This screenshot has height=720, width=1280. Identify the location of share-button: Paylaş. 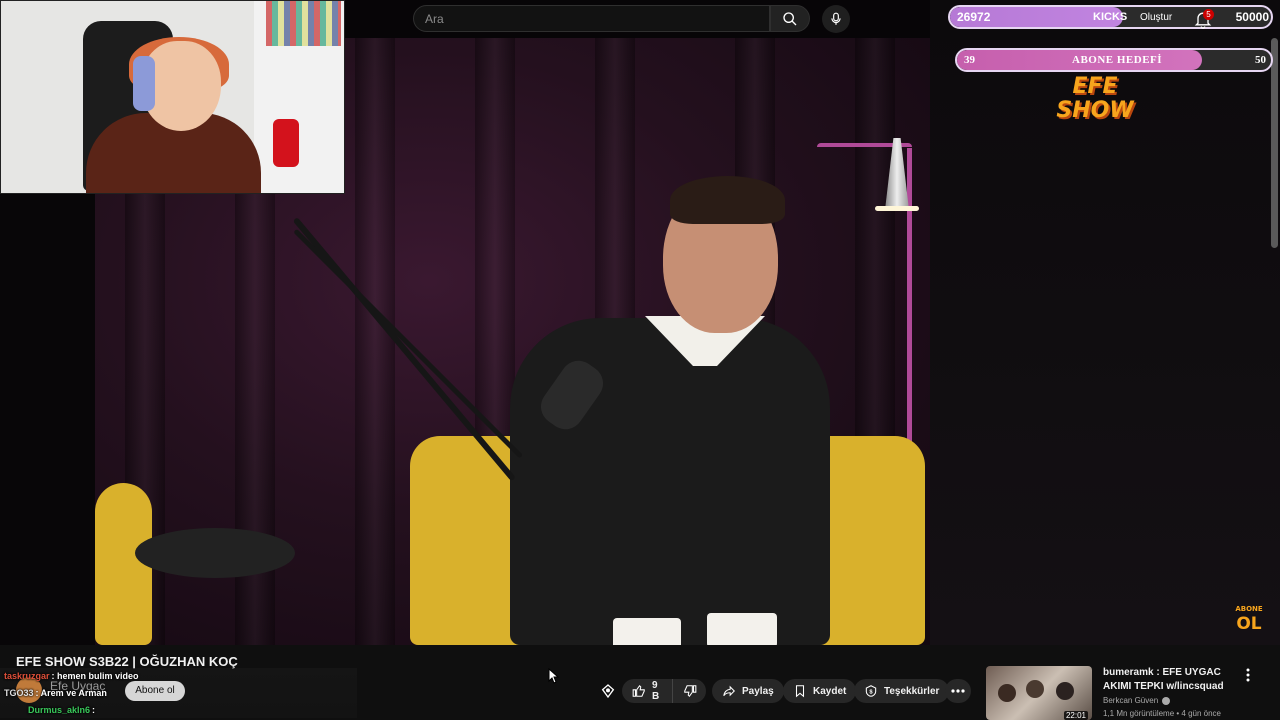
(748, 691).